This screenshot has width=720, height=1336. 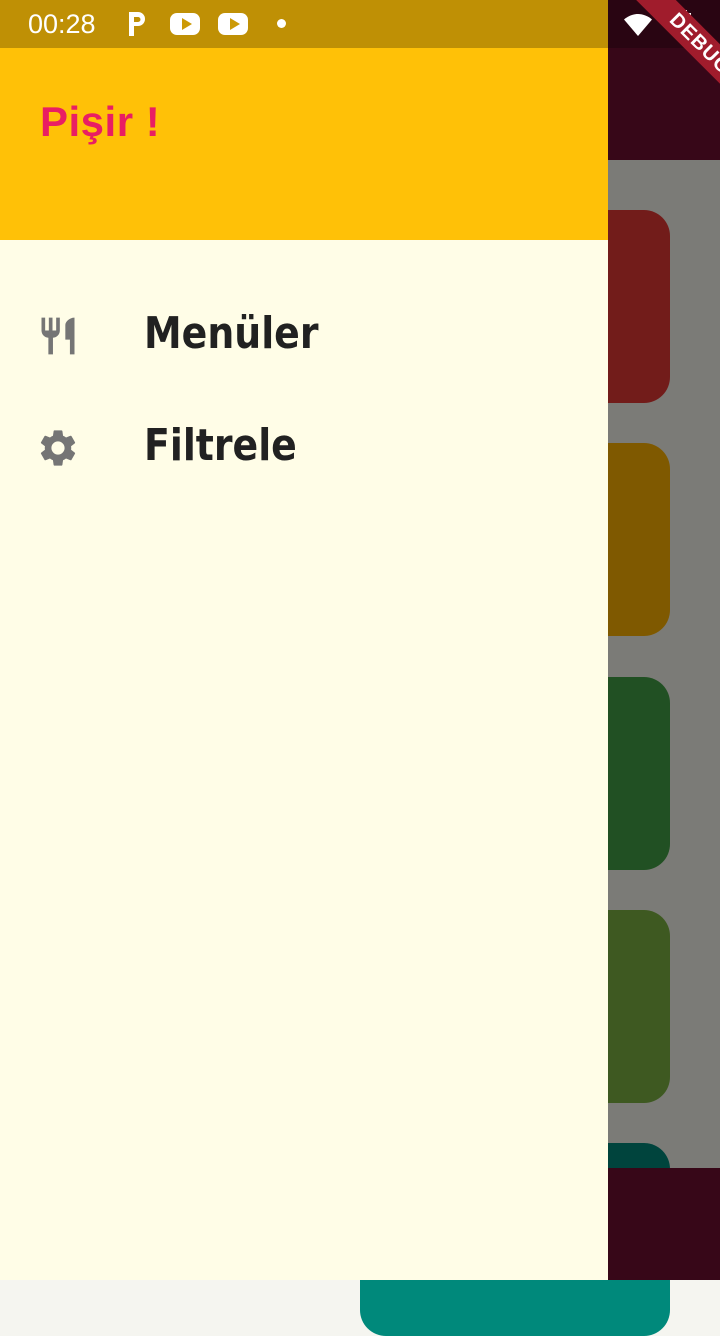 I want to click on status-time: 00:28, so click(x=62, y=24).